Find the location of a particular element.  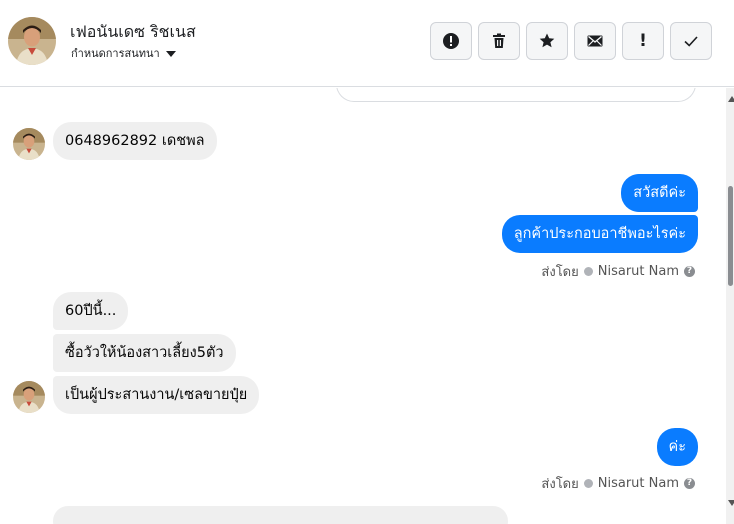

next-message-bubble is located at coordinates (280, 515).